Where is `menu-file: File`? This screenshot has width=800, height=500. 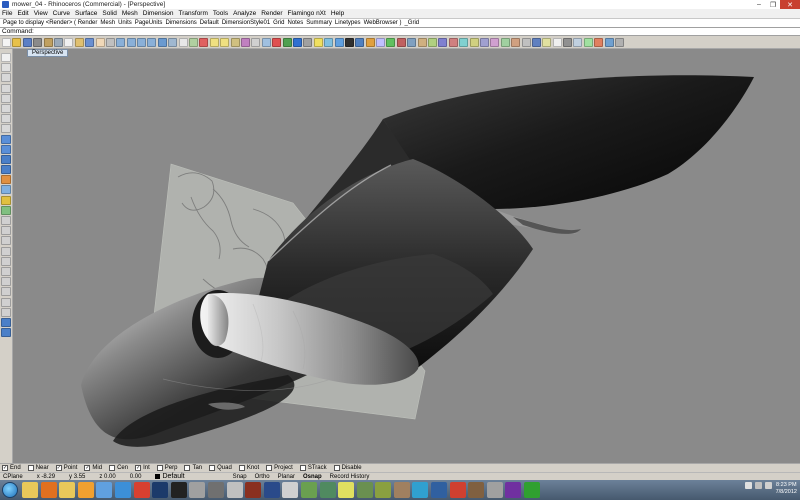 menu-file: File is located at coordinates (7, 13).